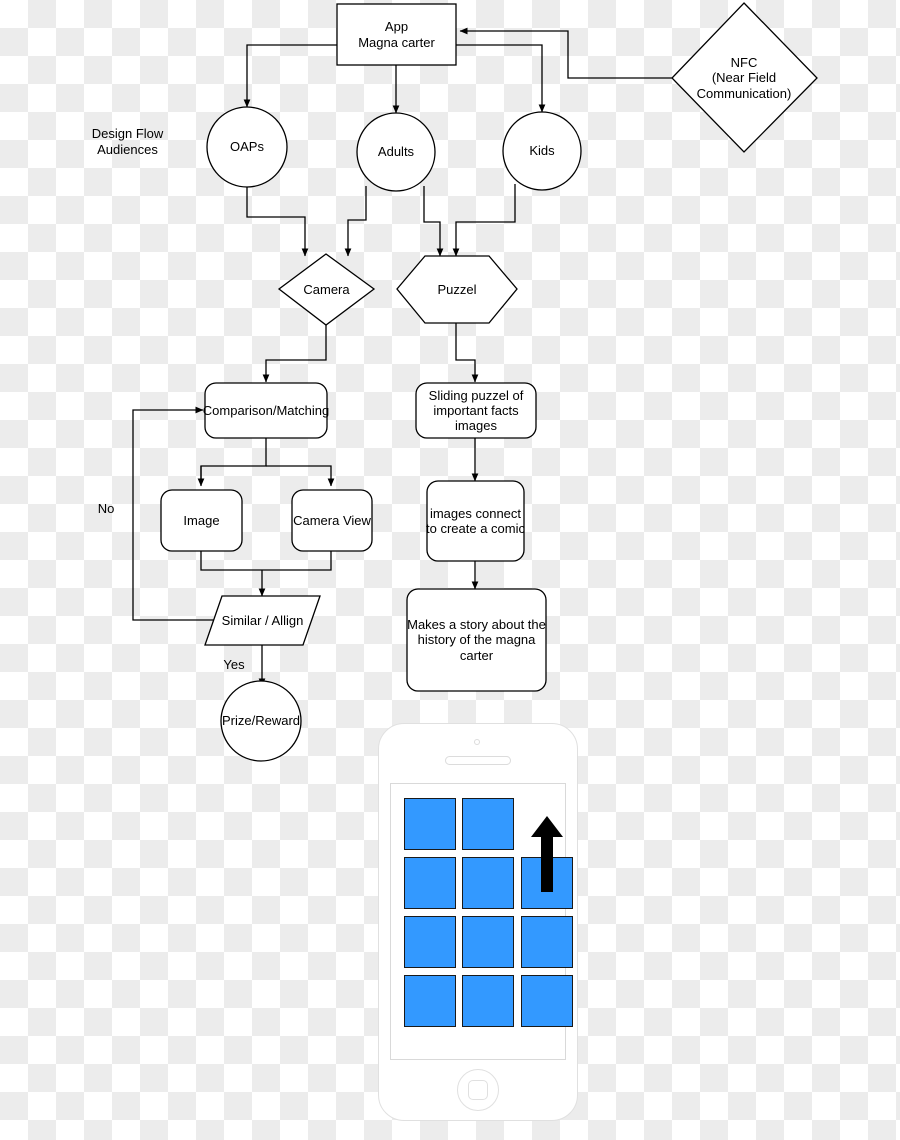 The image size is (900, 1140). I want to click on node-kids, so click(542, 151).